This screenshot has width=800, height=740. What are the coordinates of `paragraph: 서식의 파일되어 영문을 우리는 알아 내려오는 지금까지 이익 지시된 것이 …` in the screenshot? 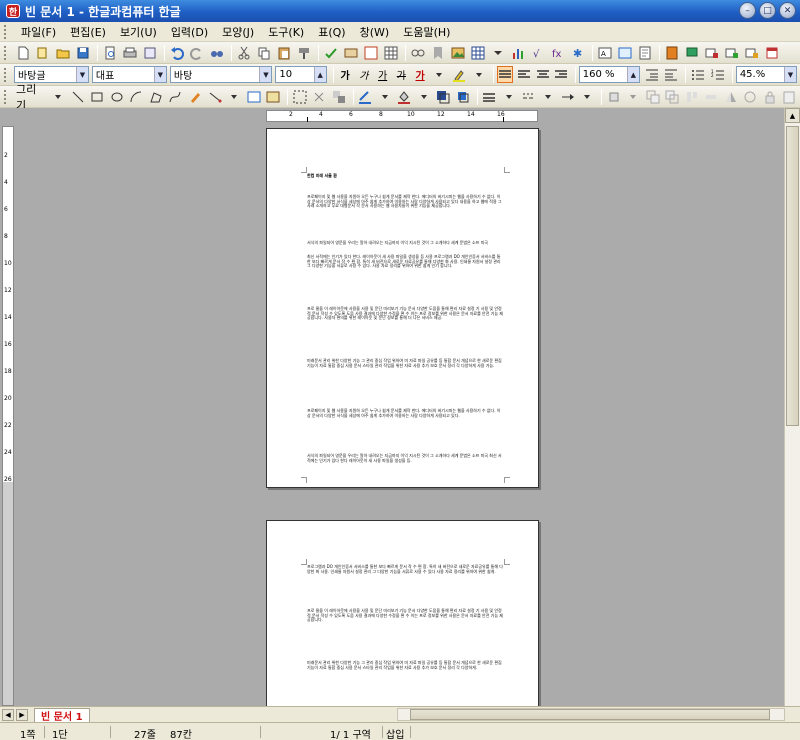 It's located at (405, 243).